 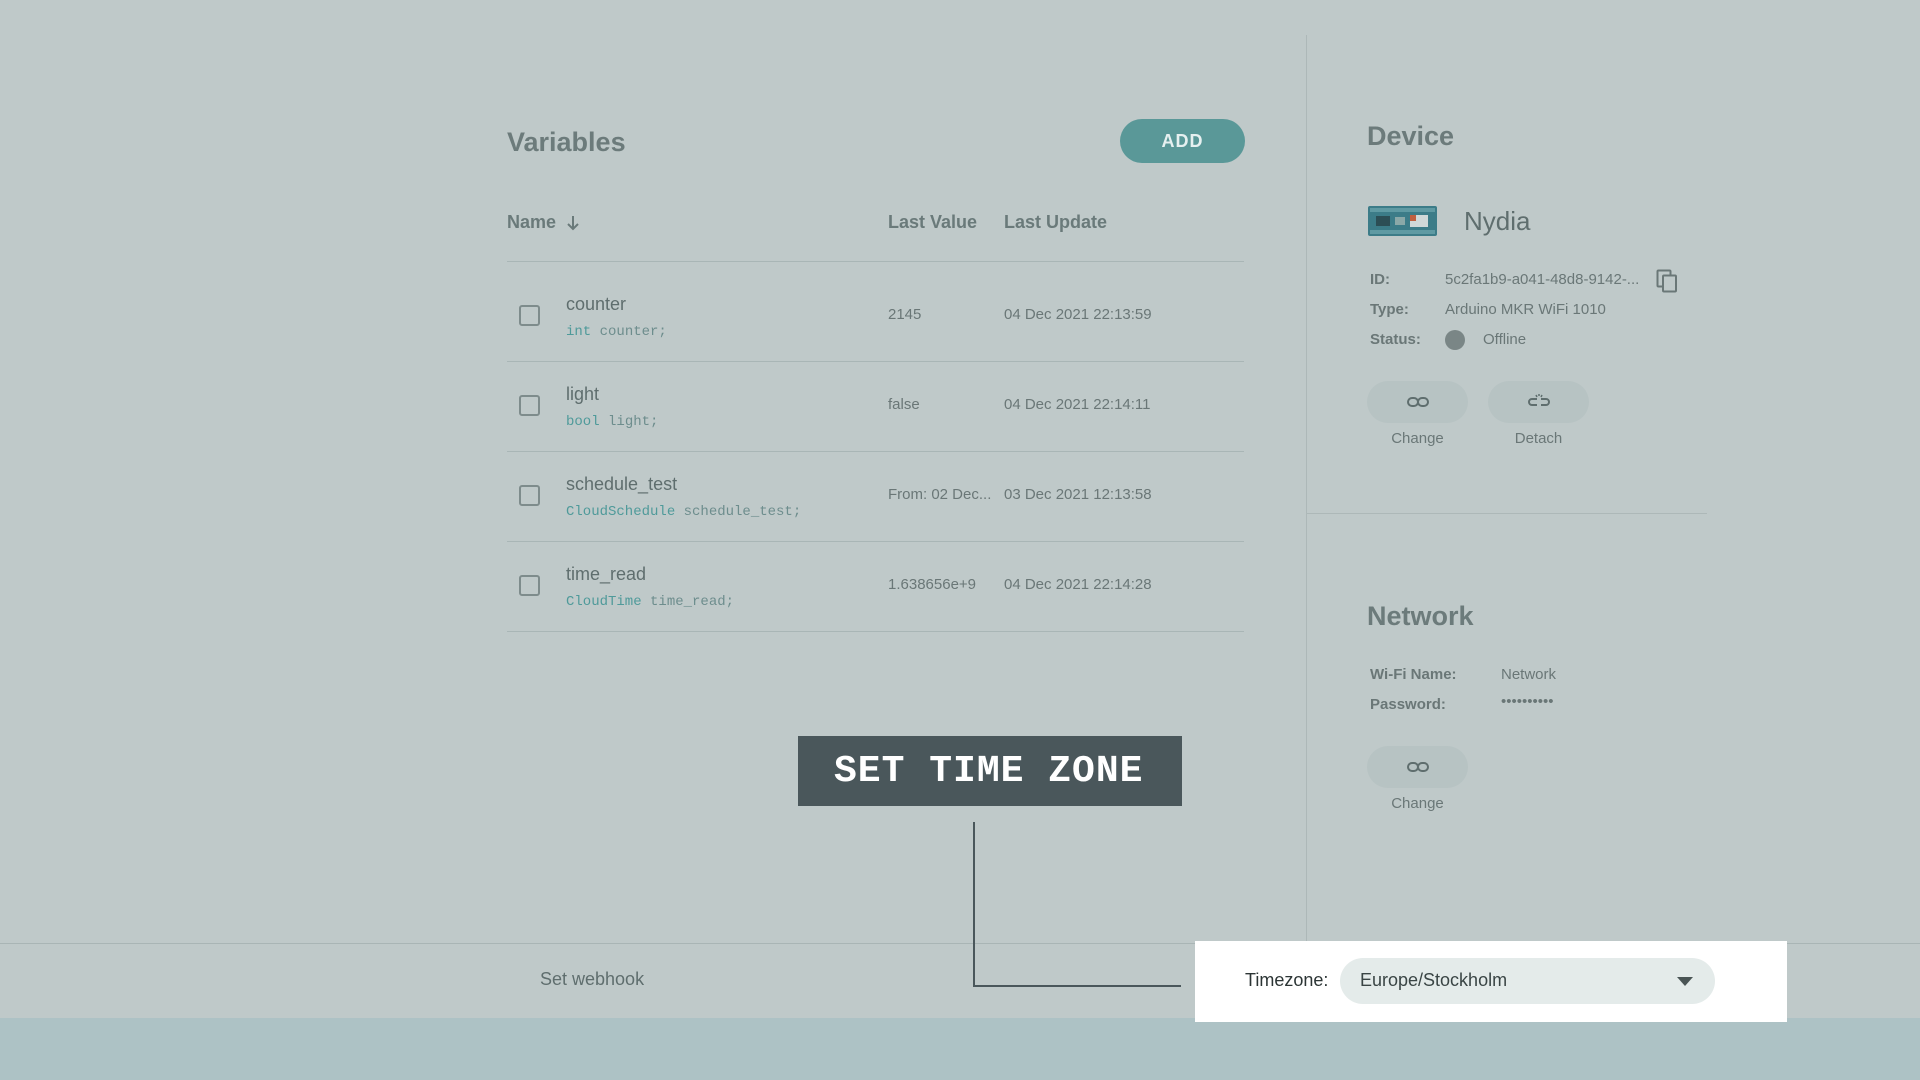 What do you see at coordinates (932, 584) in the screenshot?
I see `last-value: 1.638656e+9` at bounding box center [932, 584].